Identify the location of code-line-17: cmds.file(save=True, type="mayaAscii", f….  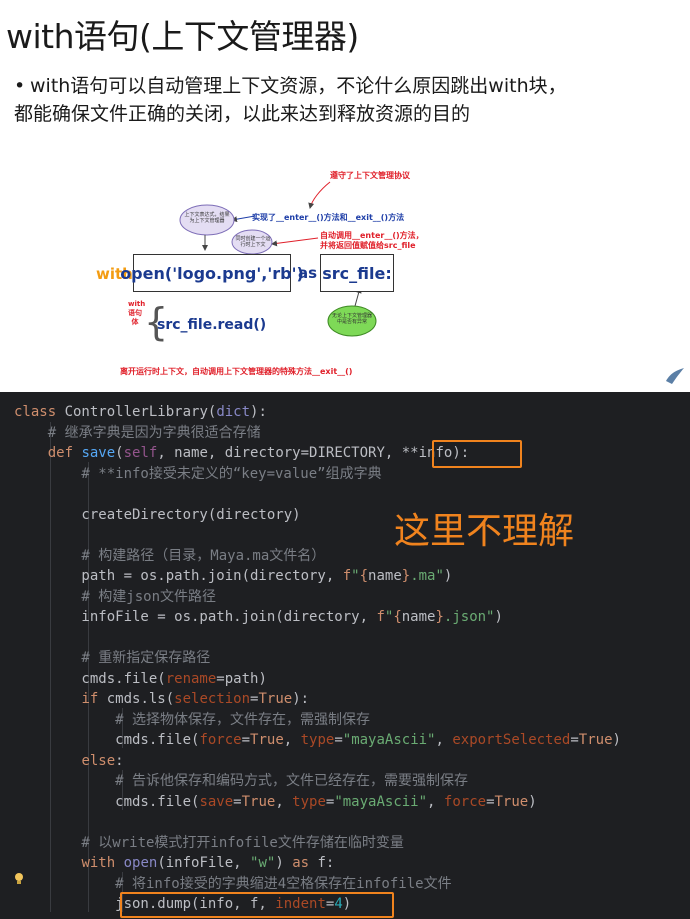
(275, 802).